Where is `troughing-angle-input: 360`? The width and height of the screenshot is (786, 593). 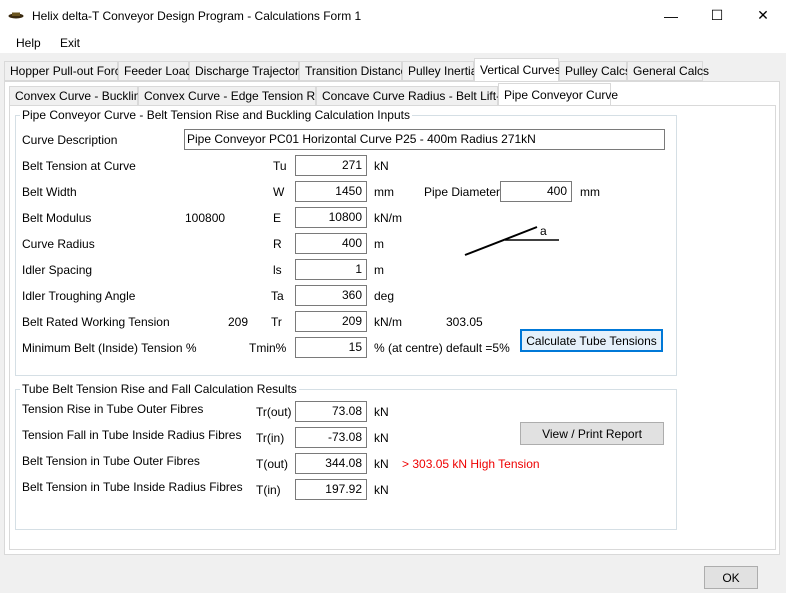
troughing-angle-input: 360 is located at coordinates (331, 295).